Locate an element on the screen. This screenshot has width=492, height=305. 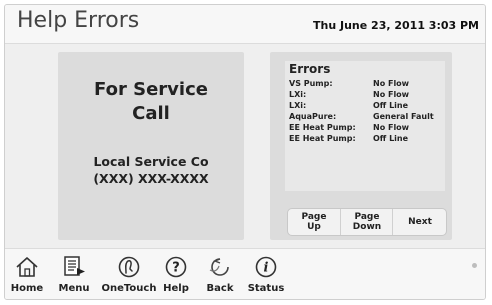
error-device: AquaPure: is located at coordinates (313, 116).